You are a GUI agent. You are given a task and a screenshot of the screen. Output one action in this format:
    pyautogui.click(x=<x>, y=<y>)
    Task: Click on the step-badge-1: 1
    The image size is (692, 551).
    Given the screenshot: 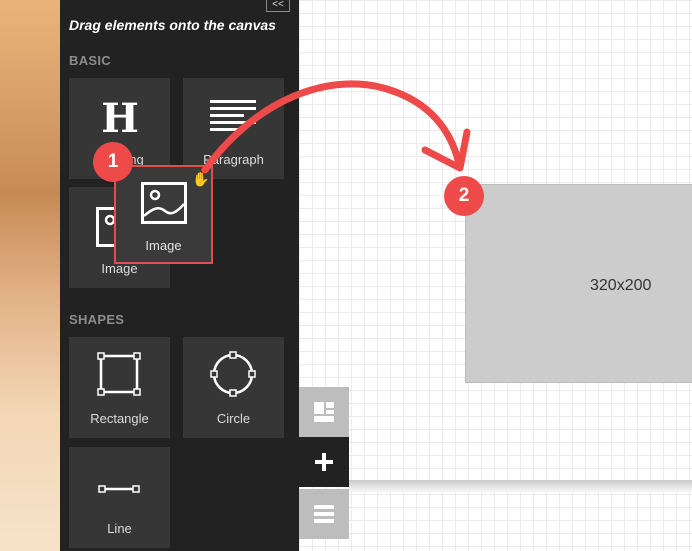 What is the action you would take?
    pyautogui.click(x=113, y=162)
    